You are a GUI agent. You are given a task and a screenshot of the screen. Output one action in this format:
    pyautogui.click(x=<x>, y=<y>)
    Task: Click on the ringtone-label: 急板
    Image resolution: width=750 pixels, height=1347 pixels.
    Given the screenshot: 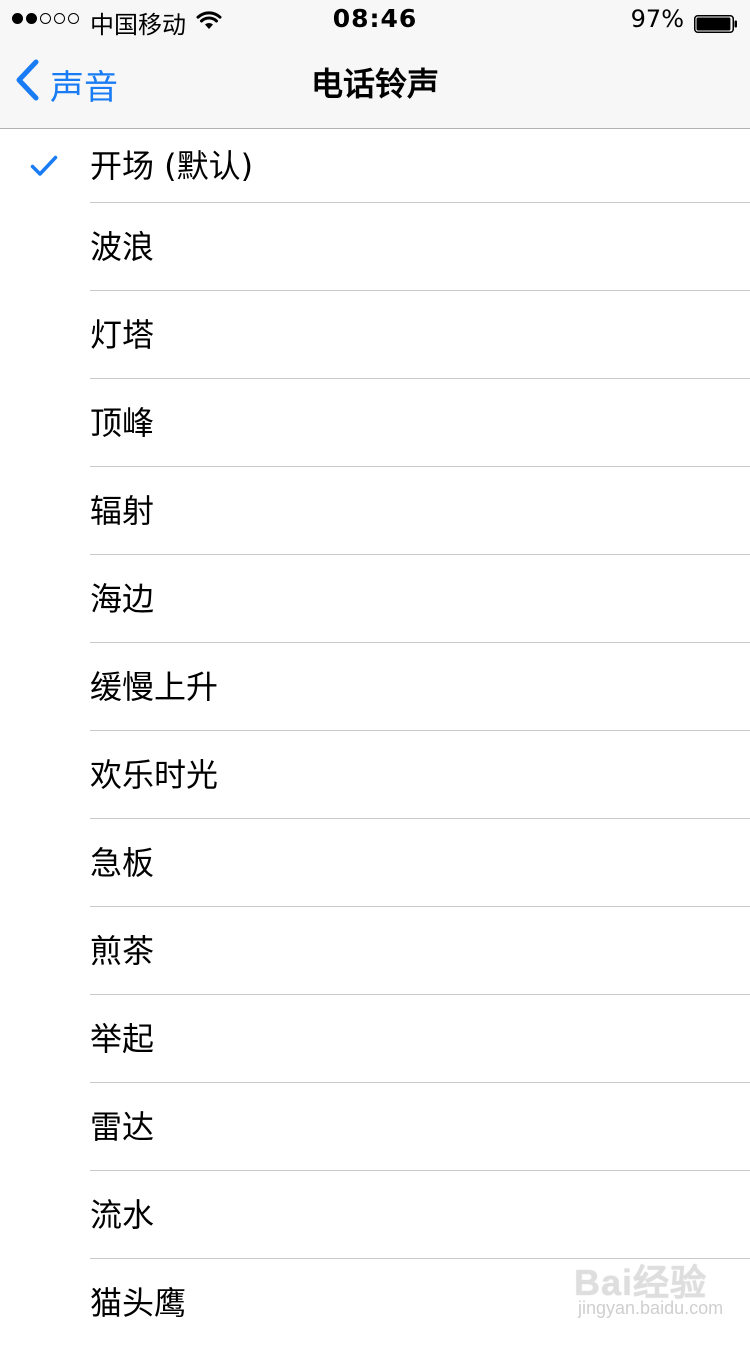 What is the action you would take?
    pyautogui.click(x=122, y=863)
    